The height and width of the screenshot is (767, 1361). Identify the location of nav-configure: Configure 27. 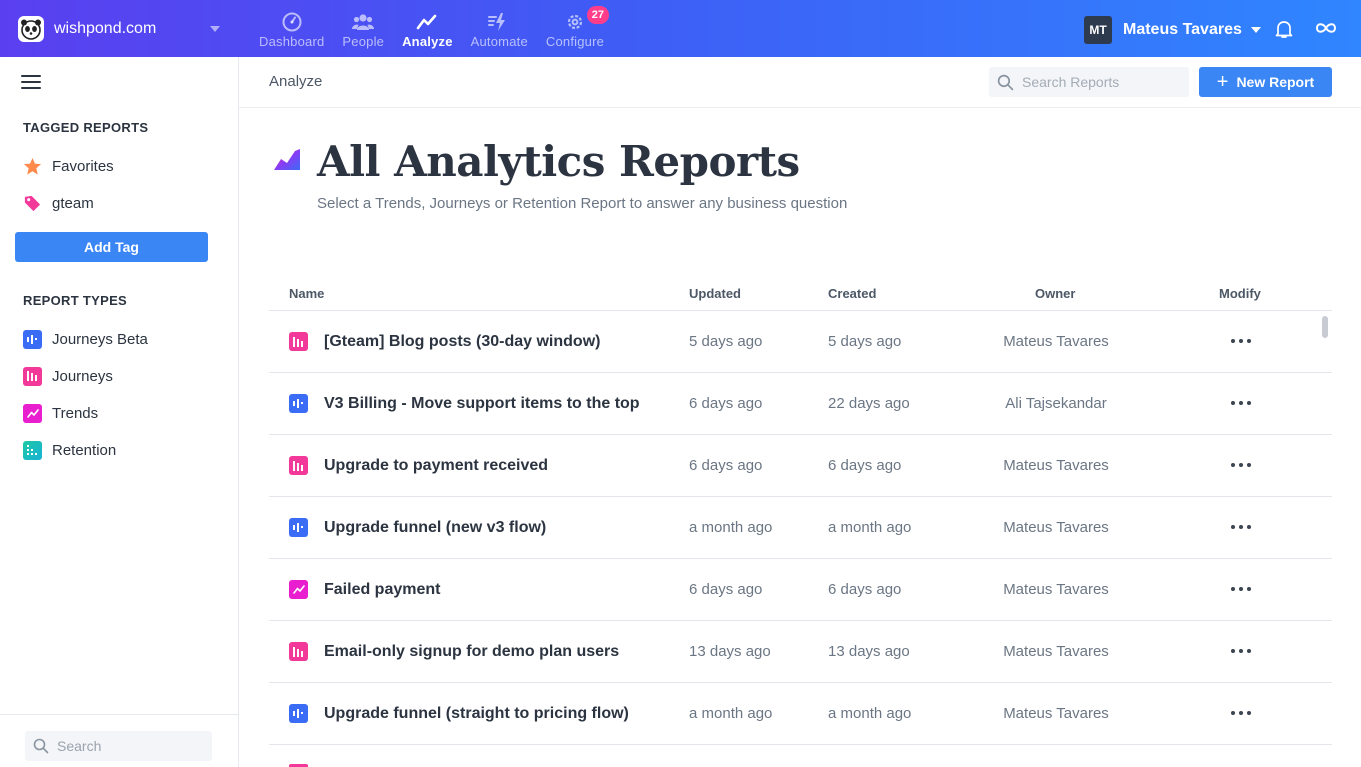
(575, 28).